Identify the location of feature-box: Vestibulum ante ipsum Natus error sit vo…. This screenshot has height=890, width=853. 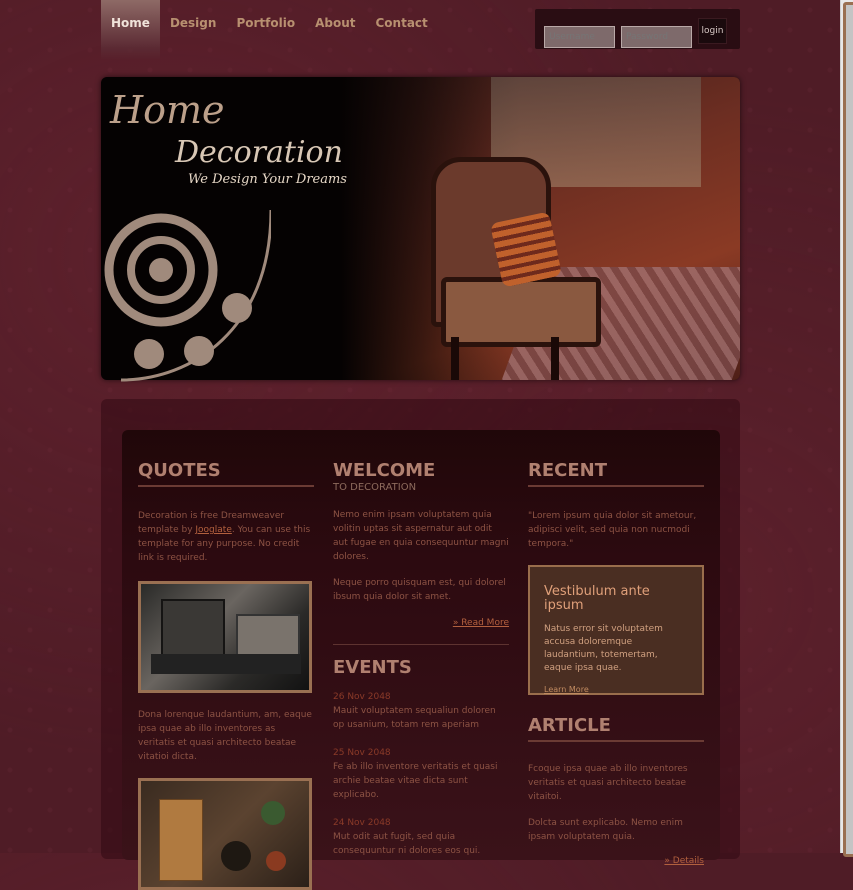
(616, 630).